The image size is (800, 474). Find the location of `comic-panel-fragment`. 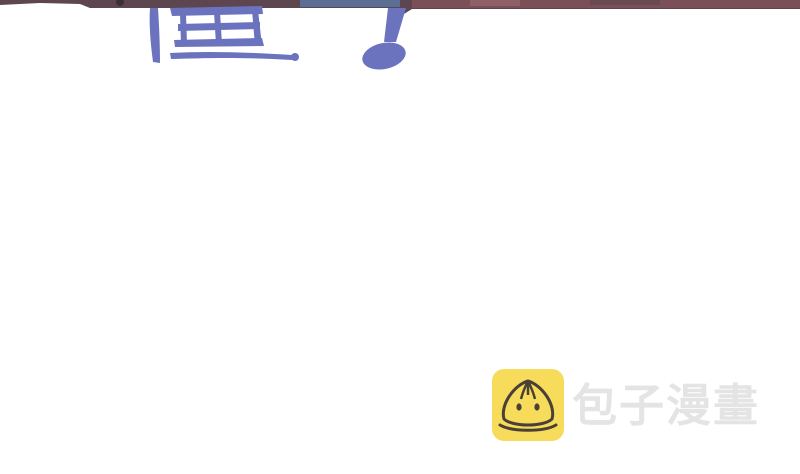

comic-panel-fragment is located at coordinates (400, 35).